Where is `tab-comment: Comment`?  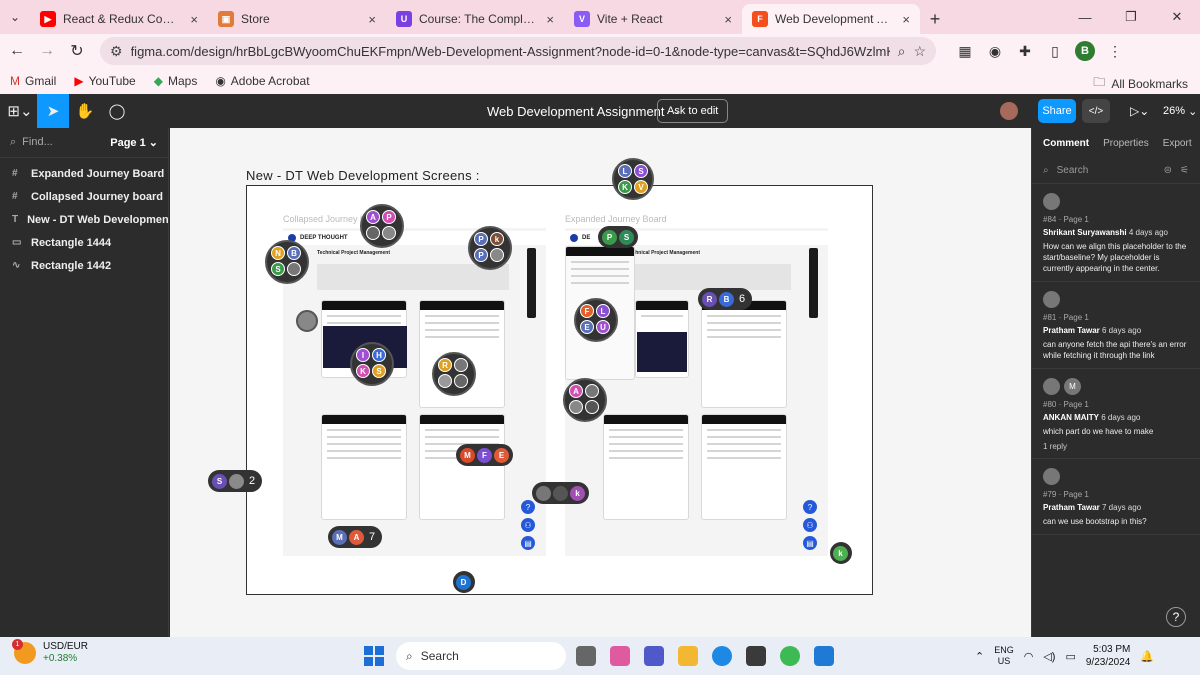 tab-comment: Comment is located at coordinates (1066, 143).